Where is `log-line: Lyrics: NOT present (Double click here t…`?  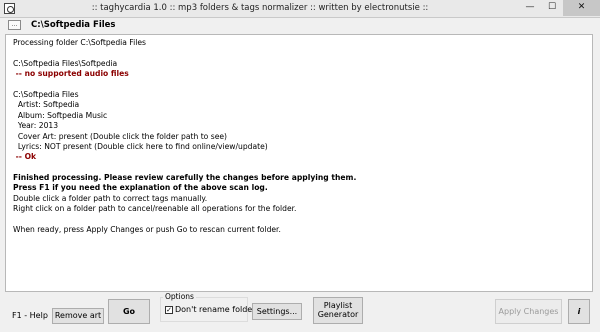 log-line: Lyrics: NOT present (Double click here t… is located at coordinates (140, 146).